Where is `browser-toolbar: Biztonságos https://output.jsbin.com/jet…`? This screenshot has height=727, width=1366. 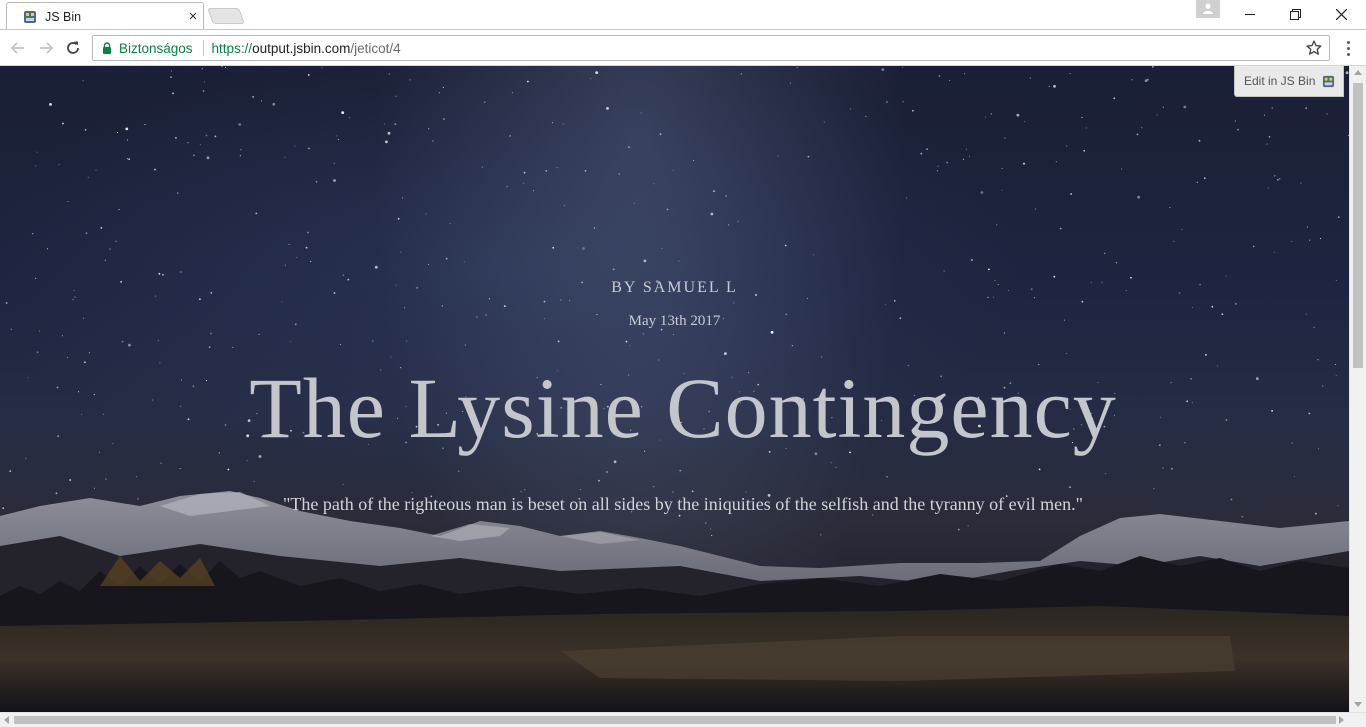
browser-toolbar: Biztonságos https://output.jsbin.com/jet… is located at coordinates (683, 47).